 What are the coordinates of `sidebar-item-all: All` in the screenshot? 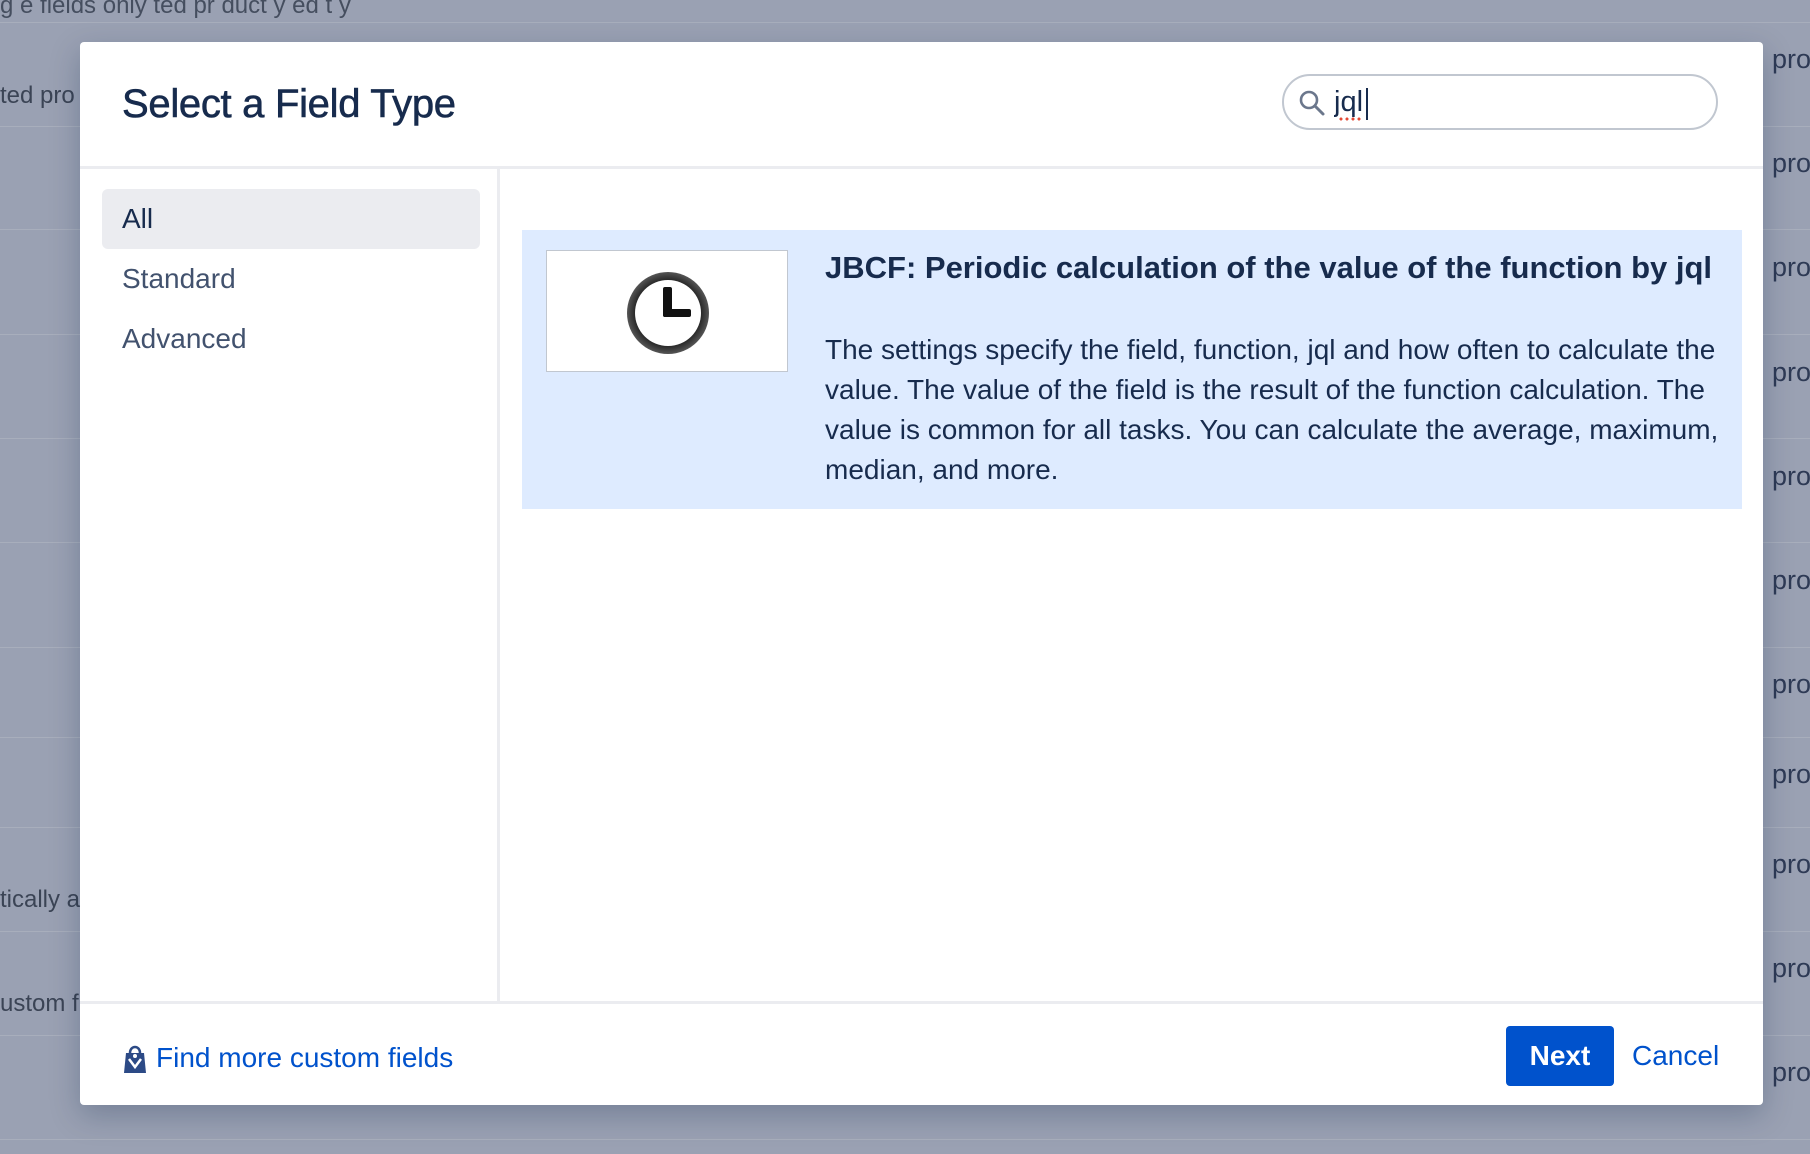 It's located at (291, 219).